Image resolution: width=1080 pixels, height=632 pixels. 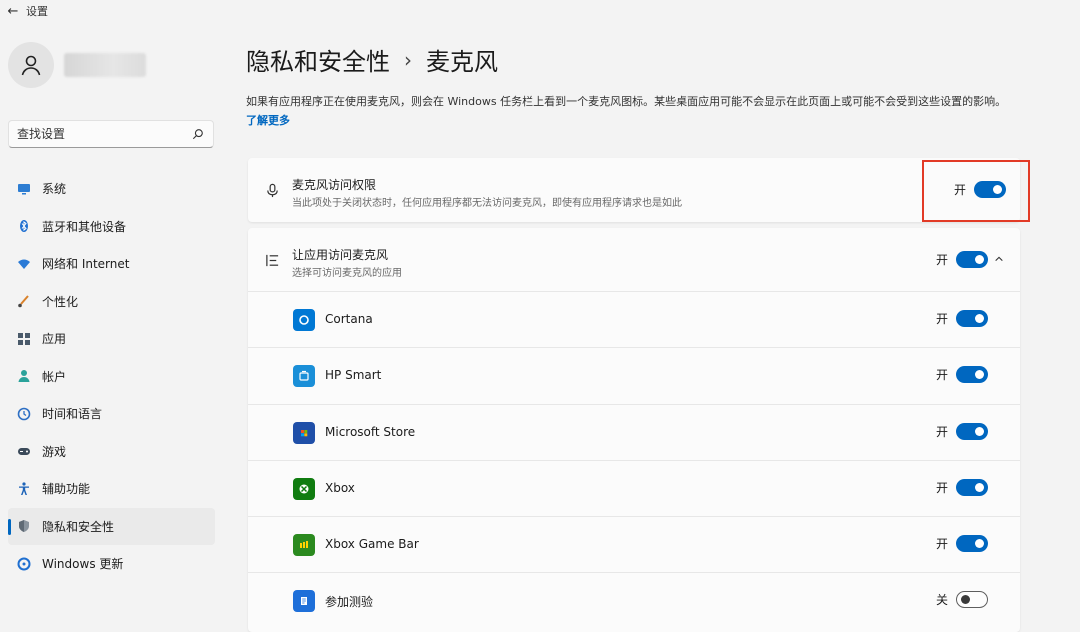 What do you see at coordinates (111, 189) in the screenshot?
I see `sidebar-item-system: 系统` at bounding box center [111, 189].